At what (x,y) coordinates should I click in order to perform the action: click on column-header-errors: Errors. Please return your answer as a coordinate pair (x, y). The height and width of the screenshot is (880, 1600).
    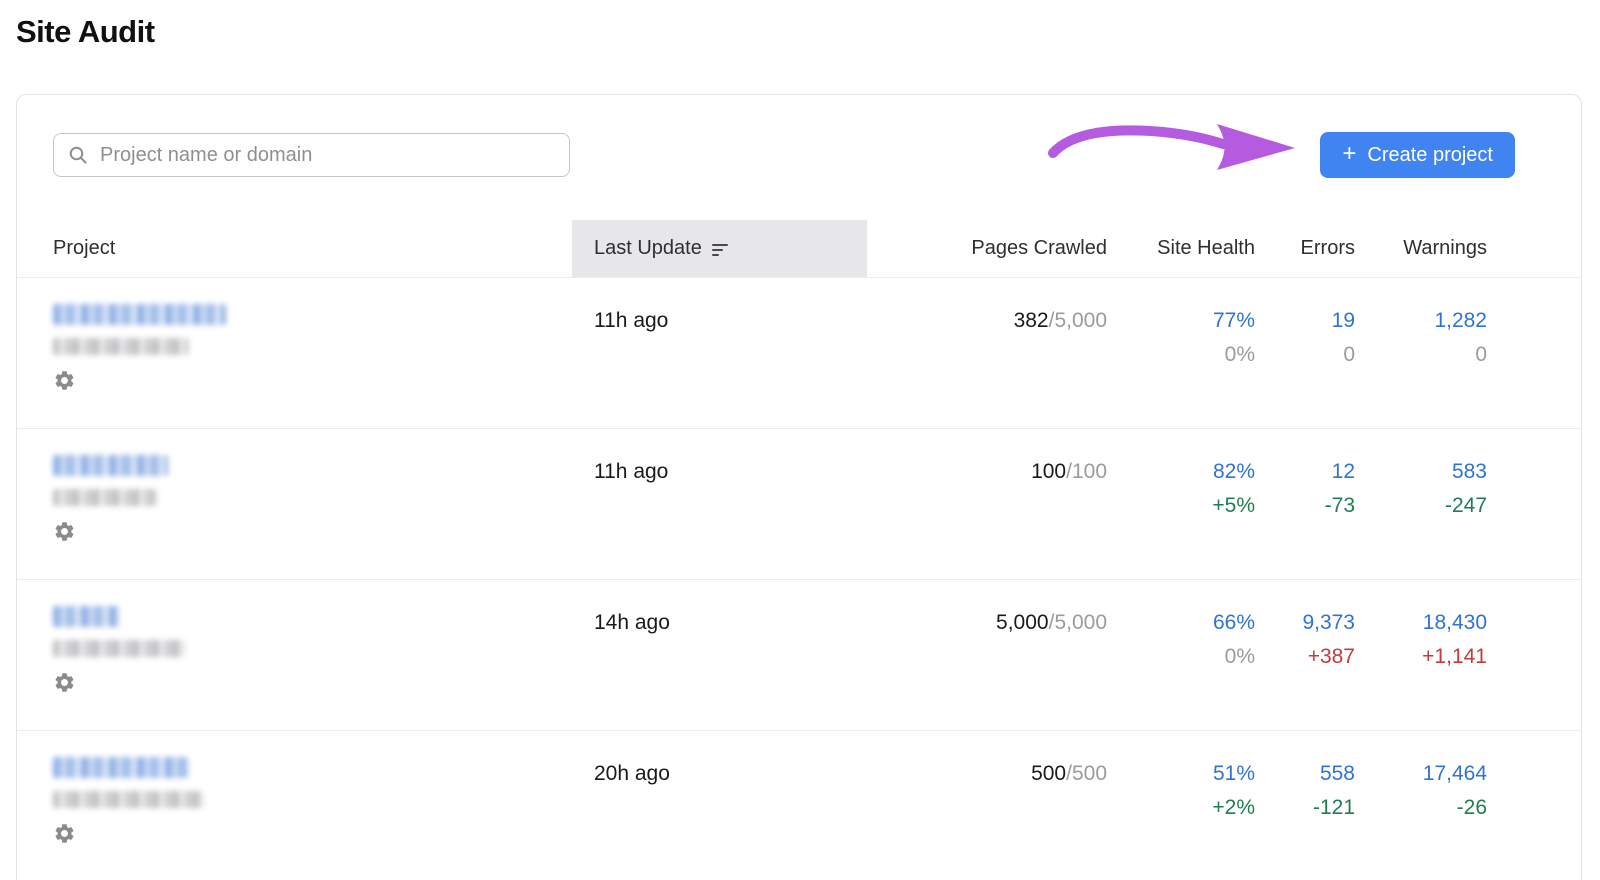
    Looking at the image, I should click on (1305, 248).